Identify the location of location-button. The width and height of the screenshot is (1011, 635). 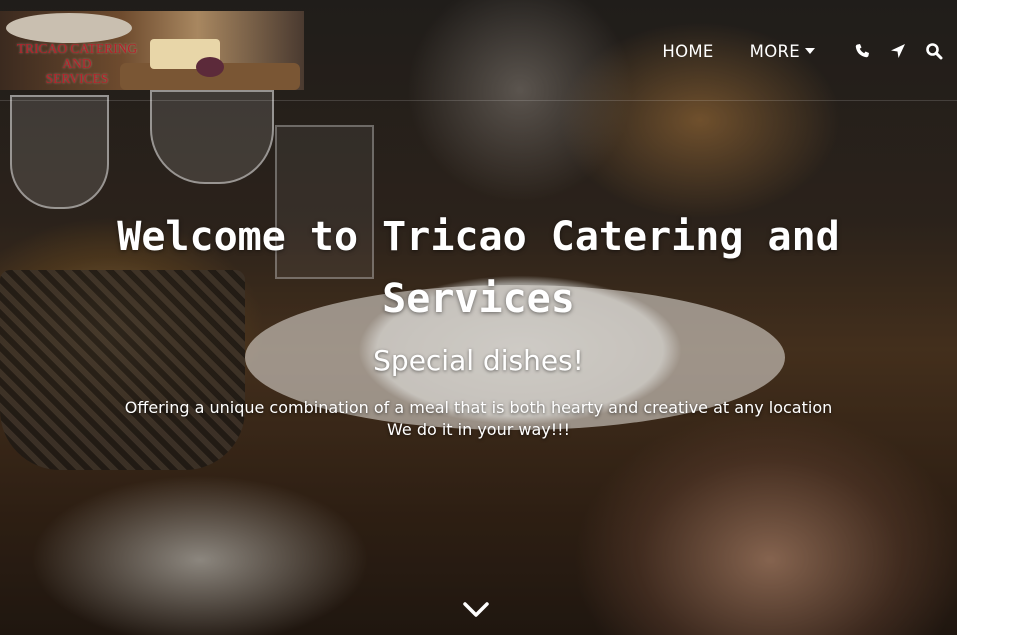
(898, 51).